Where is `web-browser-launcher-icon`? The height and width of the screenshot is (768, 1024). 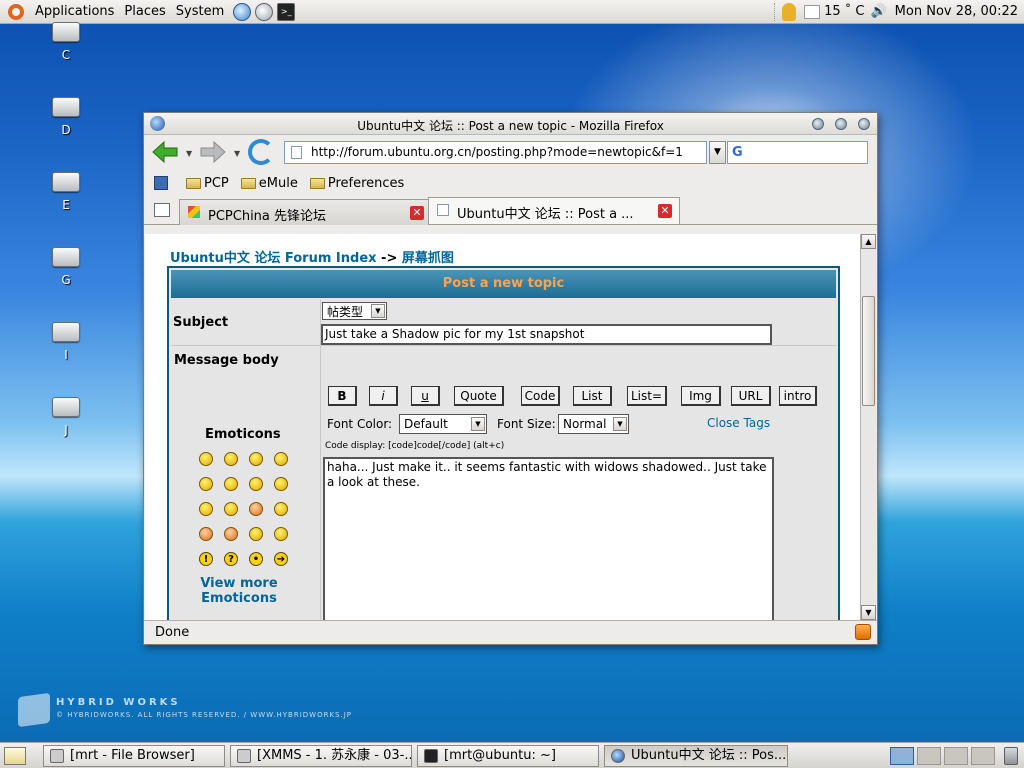
web-browser-launcher-icon is located at coordinates (242, 11).